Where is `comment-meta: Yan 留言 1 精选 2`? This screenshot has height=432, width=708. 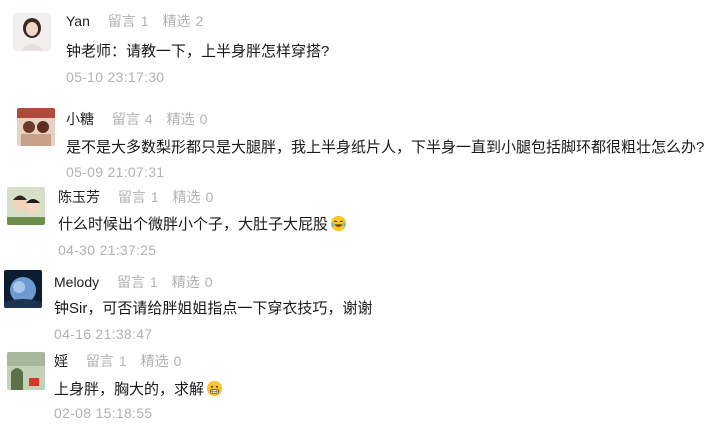
comment-meta: Yan 留言 1 精选 2 is located at coordinates (139, 21).